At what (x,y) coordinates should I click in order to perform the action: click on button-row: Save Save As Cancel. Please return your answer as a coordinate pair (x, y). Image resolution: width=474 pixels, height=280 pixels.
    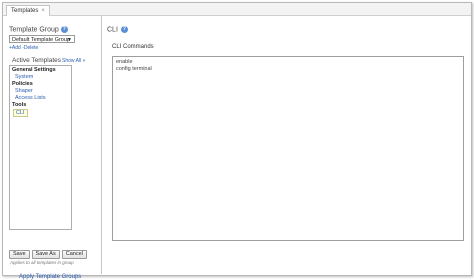
    Looking at the image, I should click on (49, 254).